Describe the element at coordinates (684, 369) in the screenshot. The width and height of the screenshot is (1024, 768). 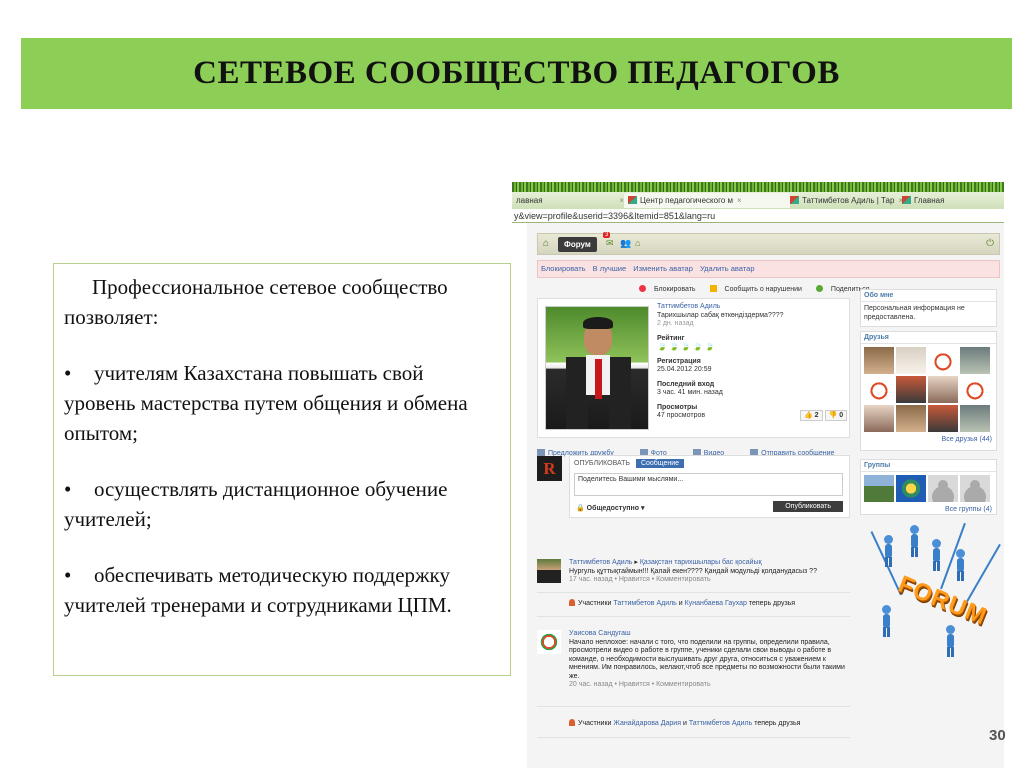
I see `registration-value: 25.04.2012 20:59` at that location.